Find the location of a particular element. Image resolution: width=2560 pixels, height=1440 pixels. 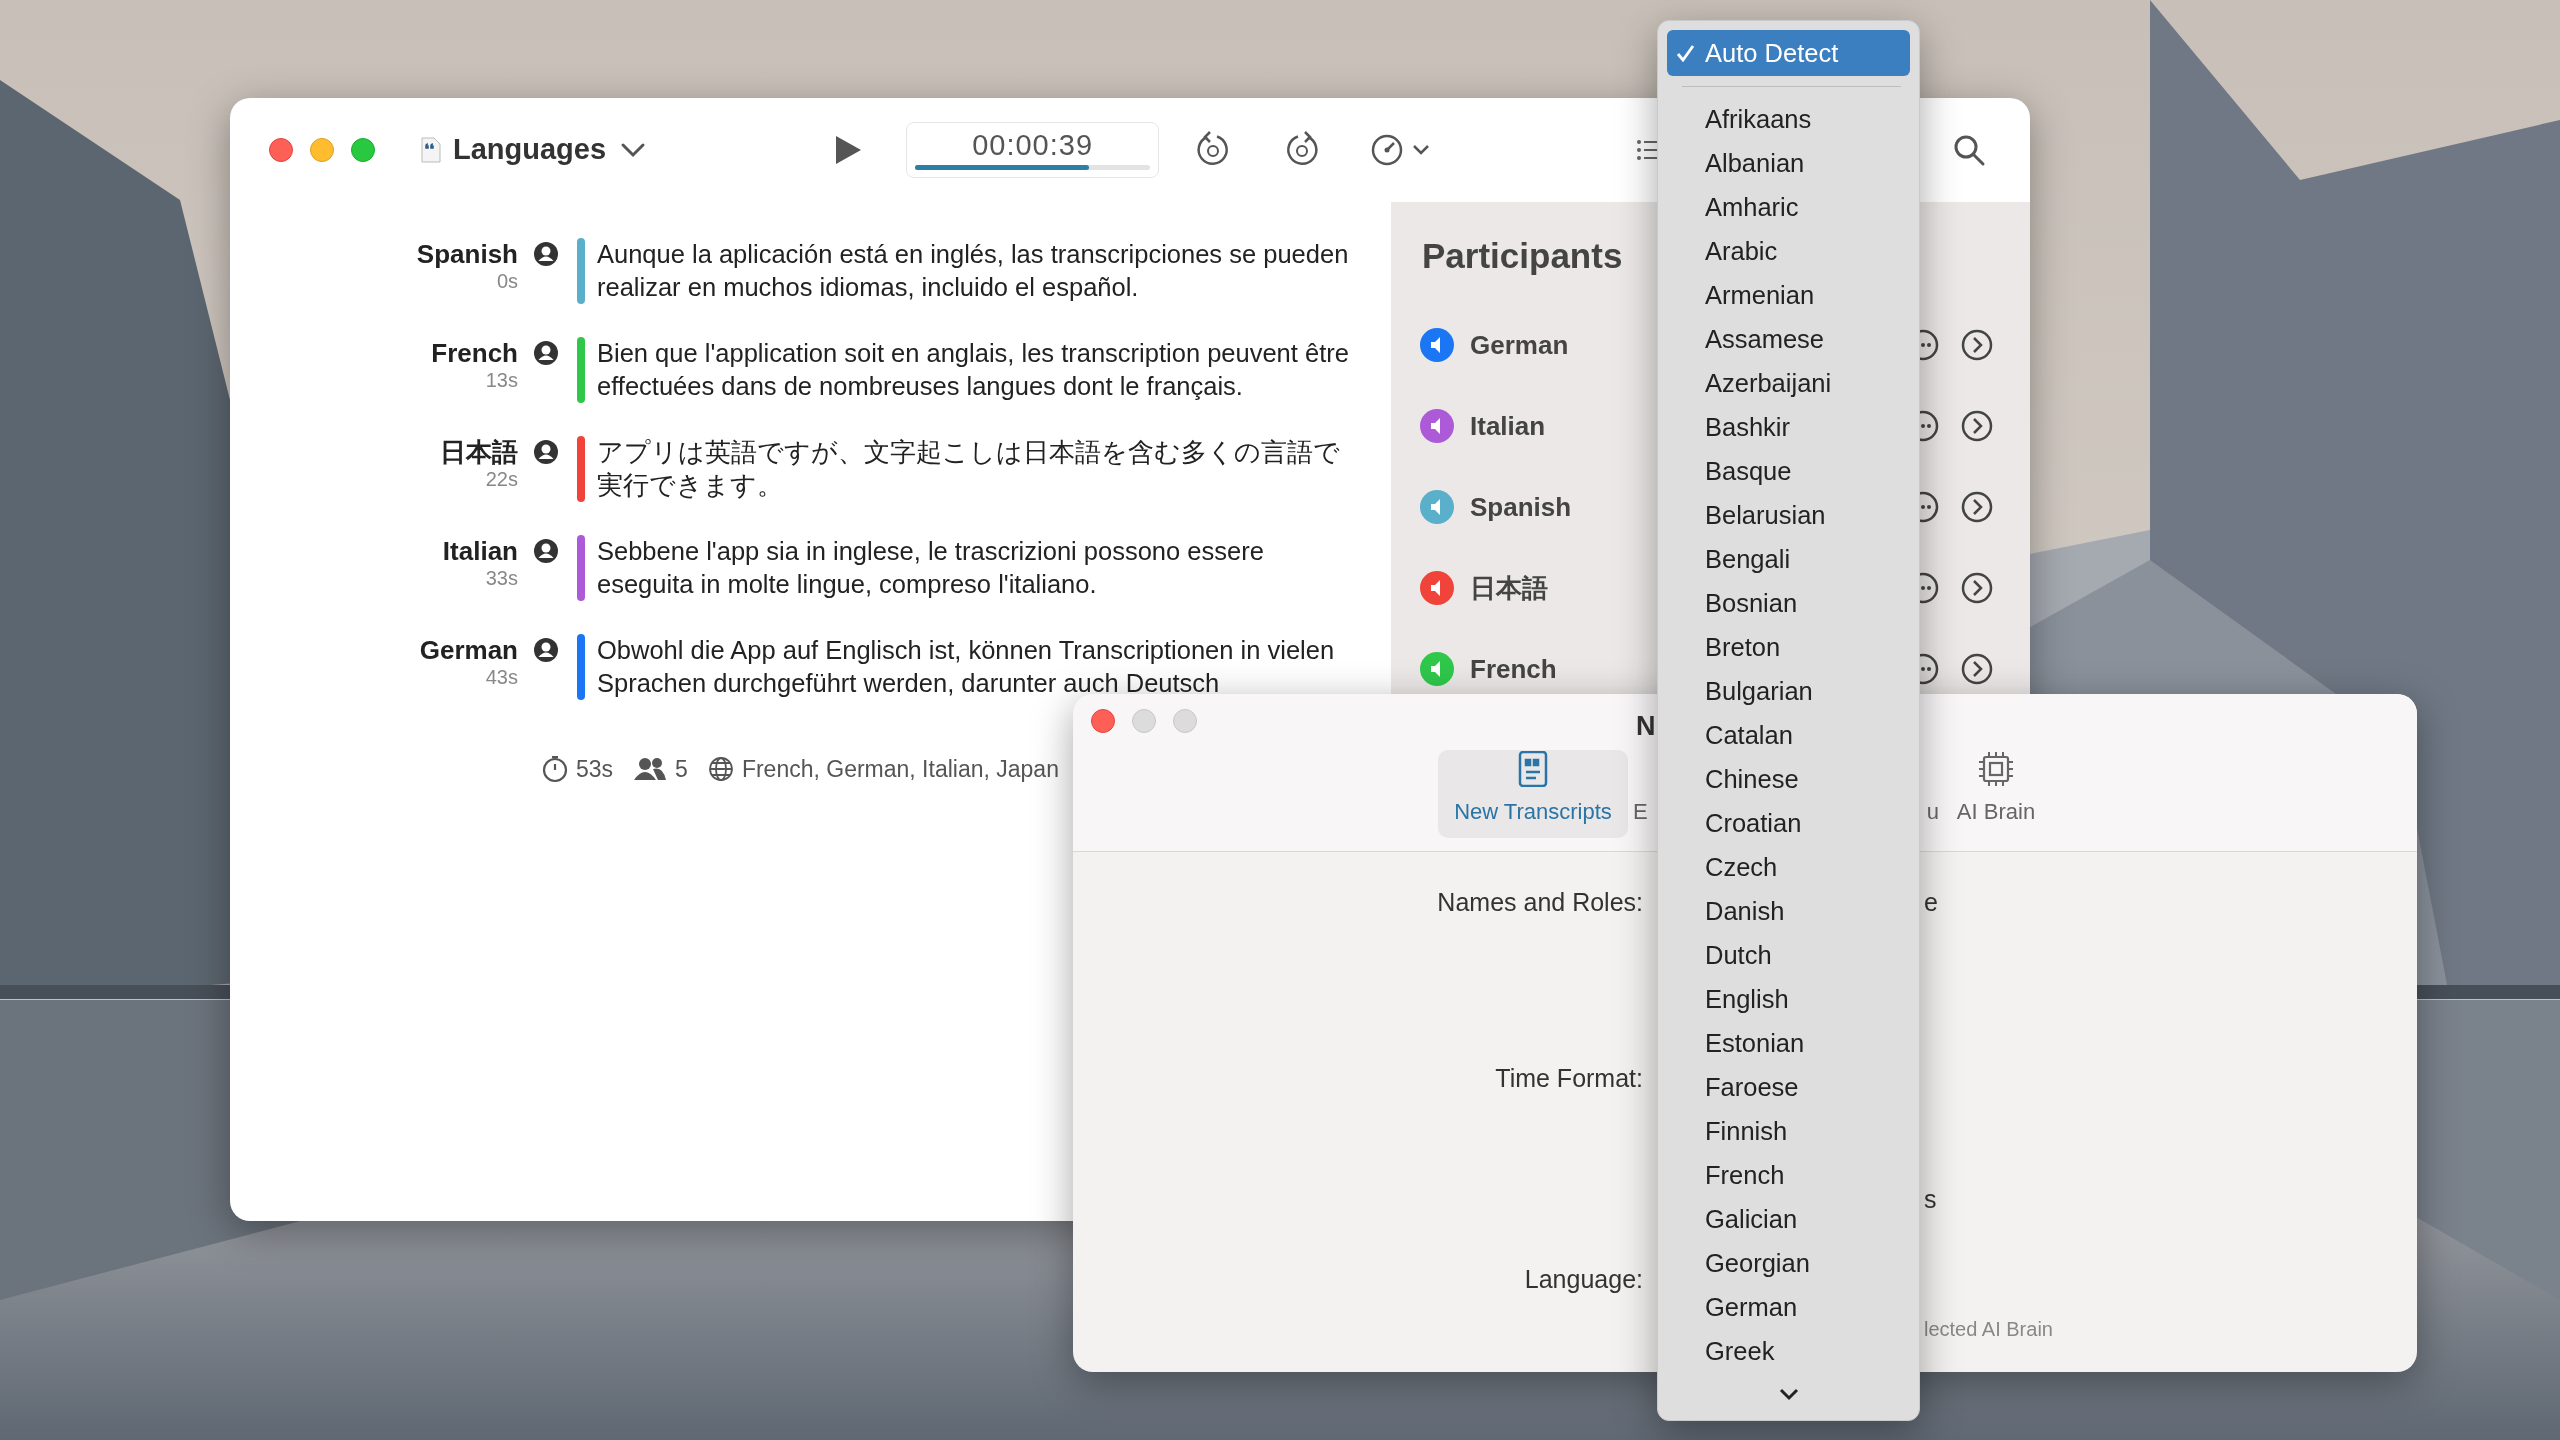

menu-item: Estonian is located at coordinates (1788, 1043).